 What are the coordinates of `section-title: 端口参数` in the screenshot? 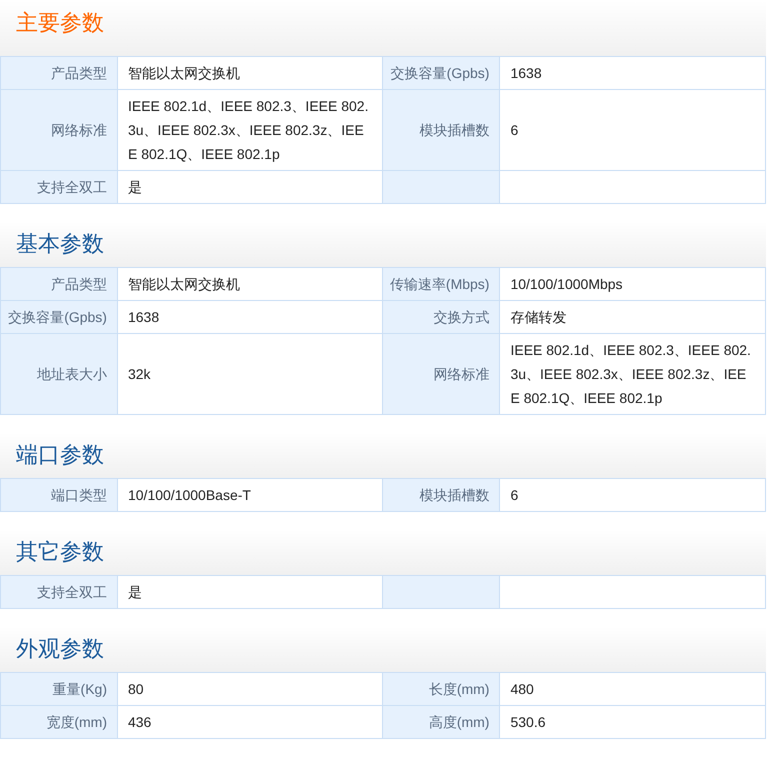 It's located at (60, 455).